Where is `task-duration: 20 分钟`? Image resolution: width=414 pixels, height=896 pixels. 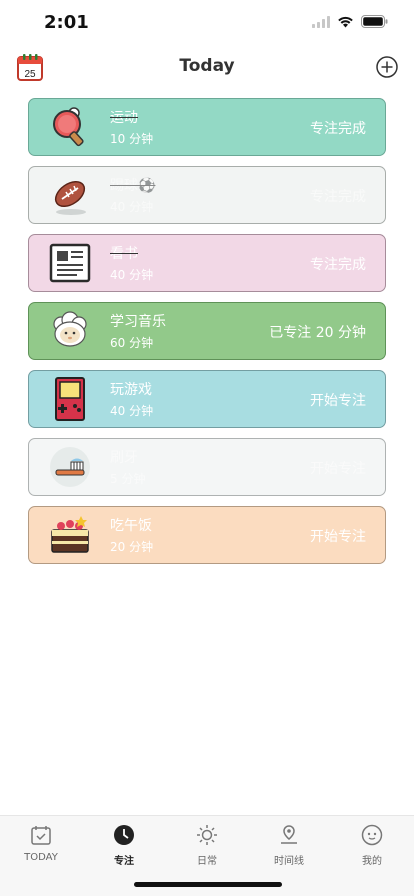 task-duration: 20 分钟 is located at coordinates (132, 547).